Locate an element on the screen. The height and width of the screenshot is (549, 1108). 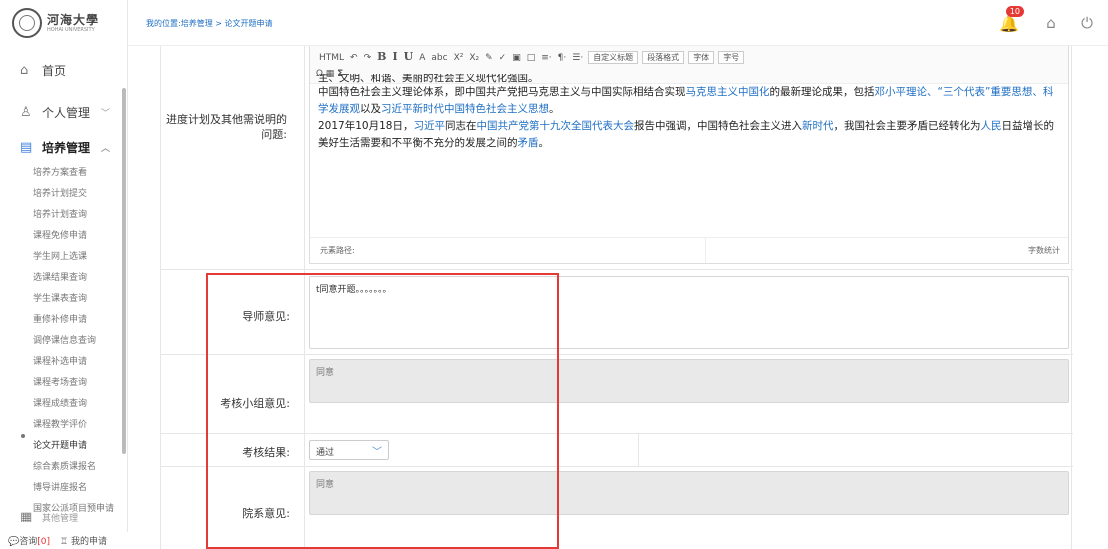
group-row: 考核小组意见: 同意 is located at coordinates (617, 394).